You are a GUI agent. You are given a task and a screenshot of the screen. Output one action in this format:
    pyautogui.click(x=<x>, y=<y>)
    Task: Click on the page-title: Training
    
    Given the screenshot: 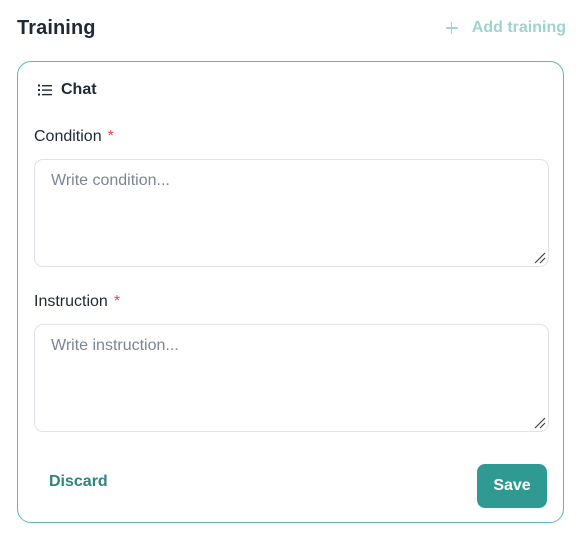 What is the action you would take?
    pyautogui.click(x=56, y=27)
    